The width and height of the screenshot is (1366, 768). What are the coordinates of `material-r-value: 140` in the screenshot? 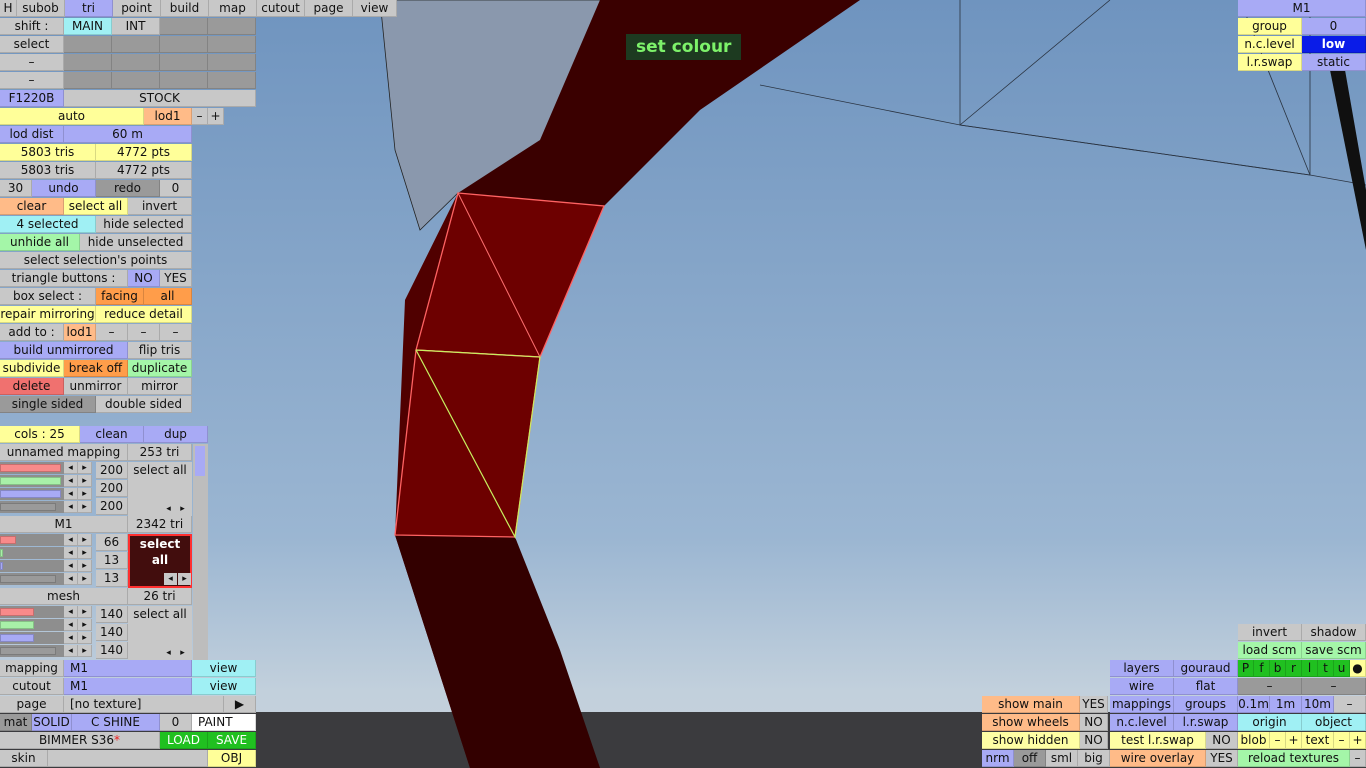 It's located at (112, 614).